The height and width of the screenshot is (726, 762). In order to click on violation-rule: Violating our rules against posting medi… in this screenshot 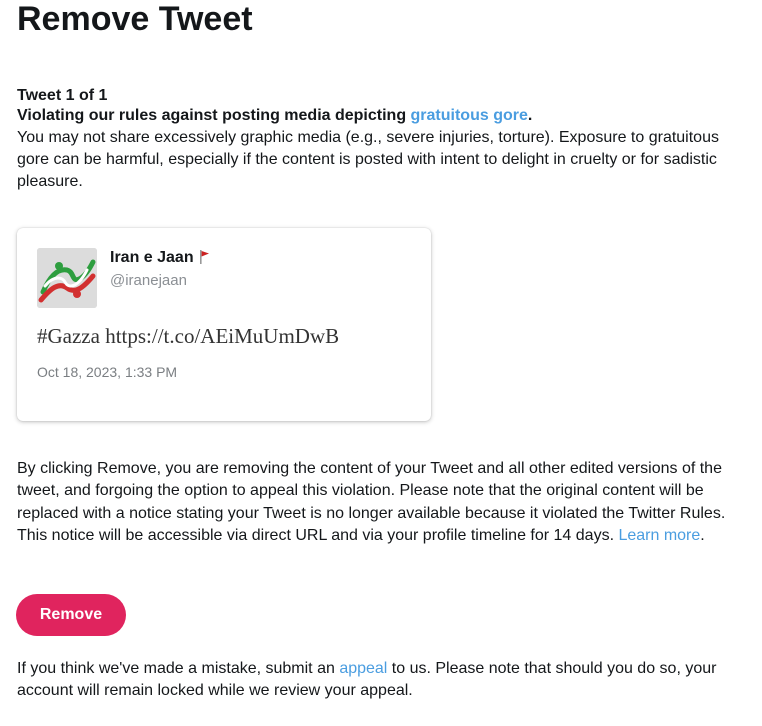, I will do `click(382, 116)`.